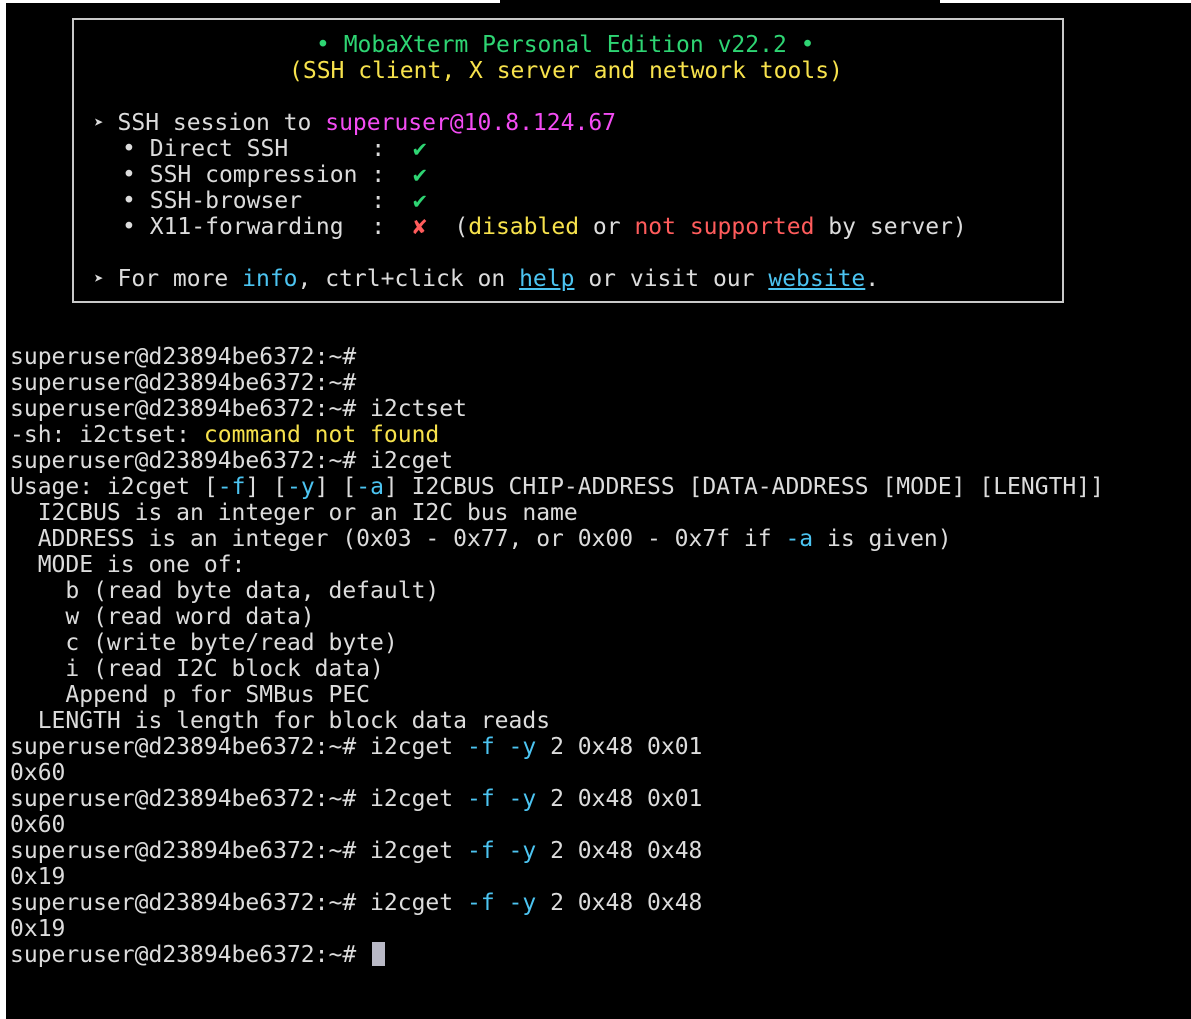  What do you see at coordinates (128, 565) in the screenshot?
I see `usage-line: MODE is one of:` at bounding box center [128, 565].